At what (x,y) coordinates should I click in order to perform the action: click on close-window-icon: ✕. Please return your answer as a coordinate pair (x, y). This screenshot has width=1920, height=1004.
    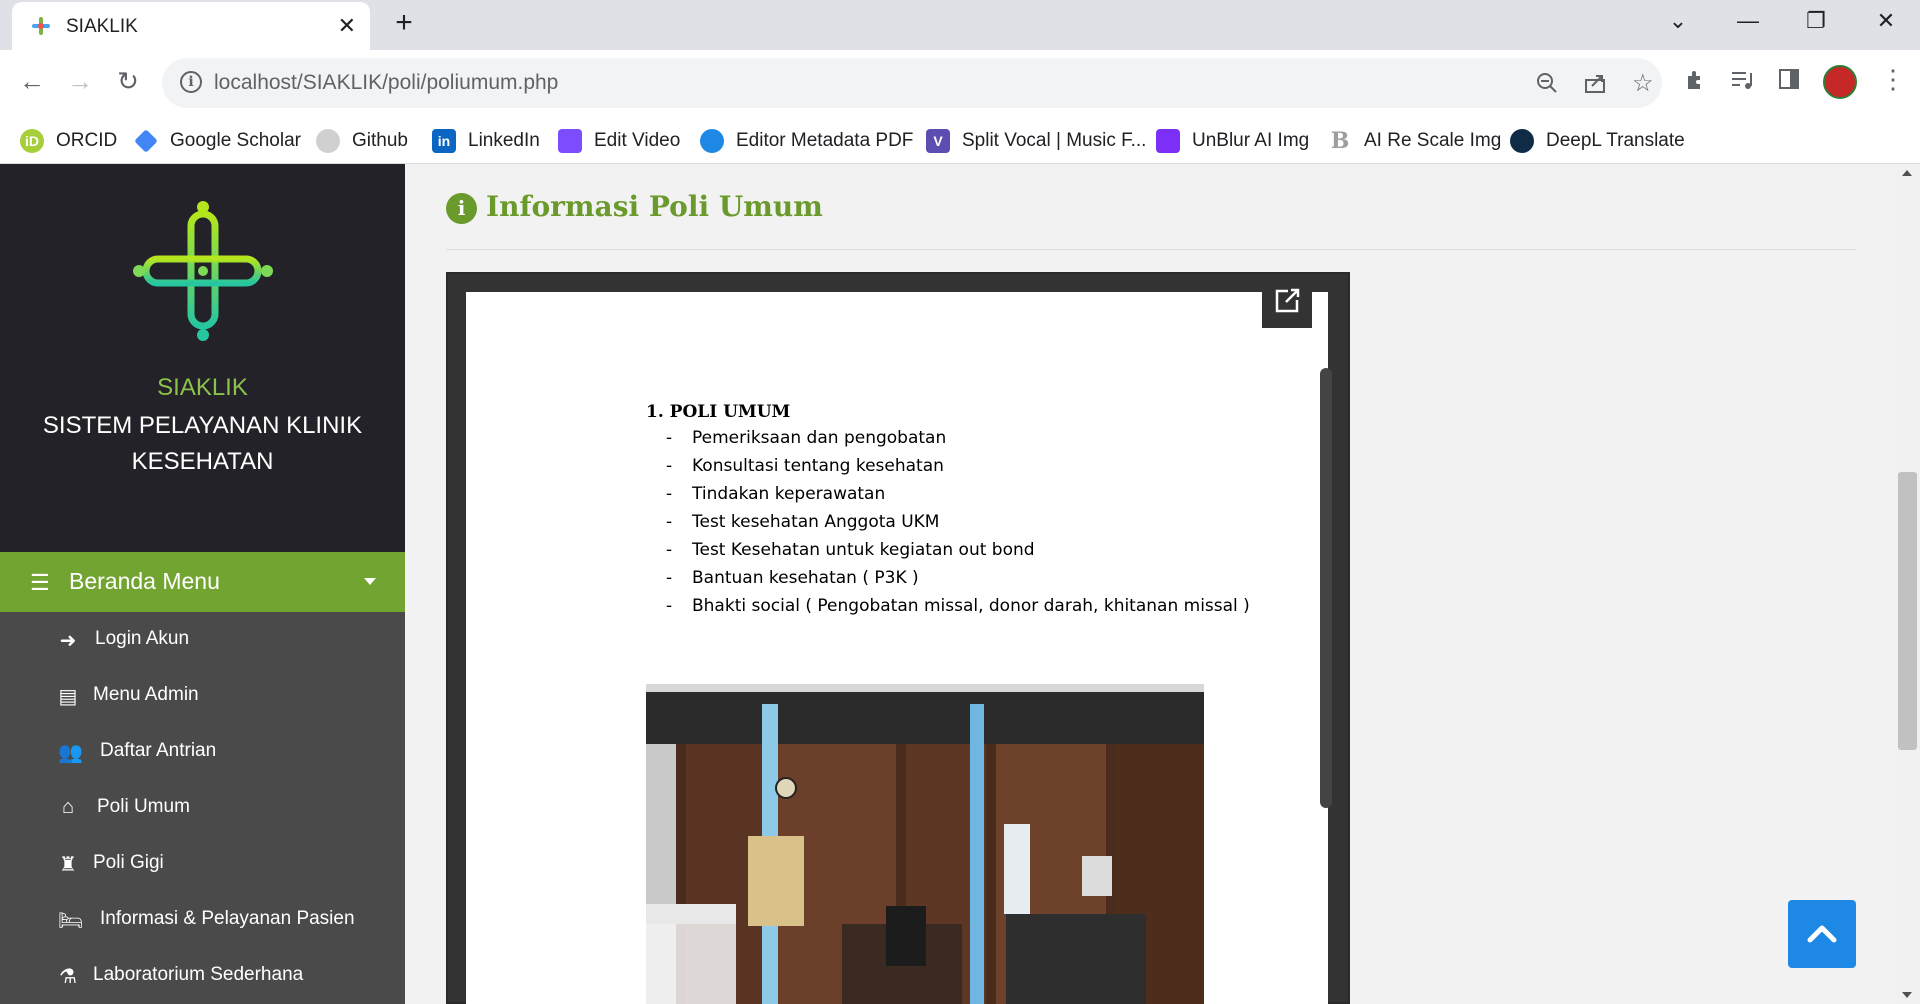
    Looking at the image, I should click on (1886, 21).